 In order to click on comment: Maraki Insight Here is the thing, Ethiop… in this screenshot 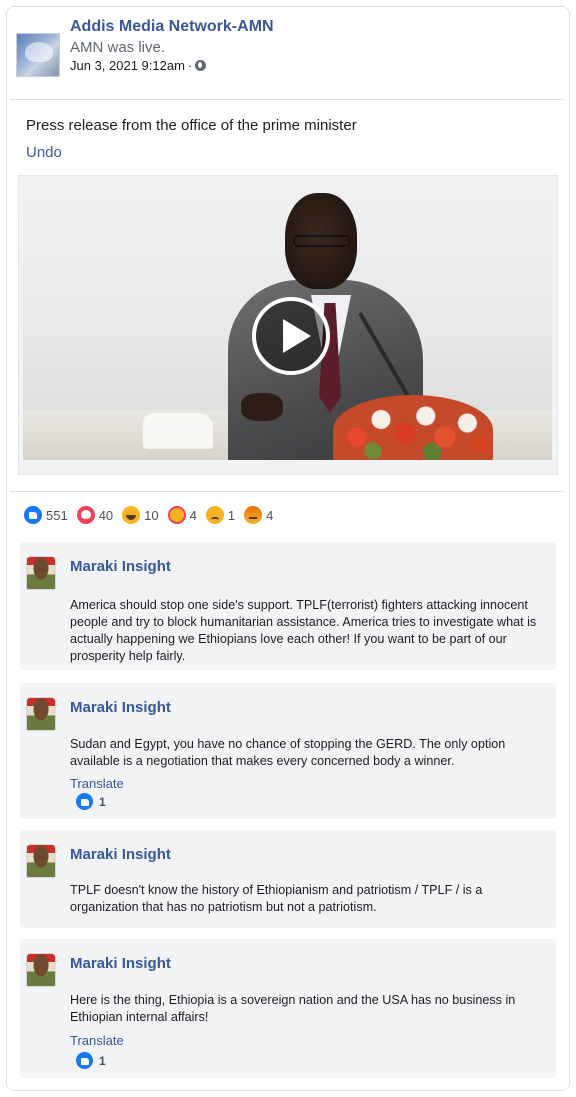, I will do `click(288, 1008)`.